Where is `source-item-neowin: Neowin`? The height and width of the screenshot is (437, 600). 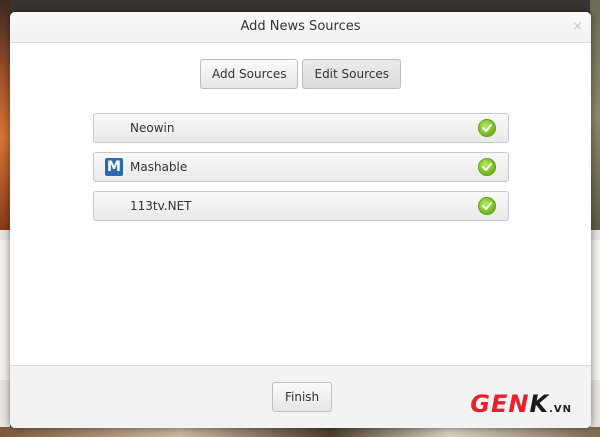
source-item-neowin: Neowin is located at coordinates (301, 128).